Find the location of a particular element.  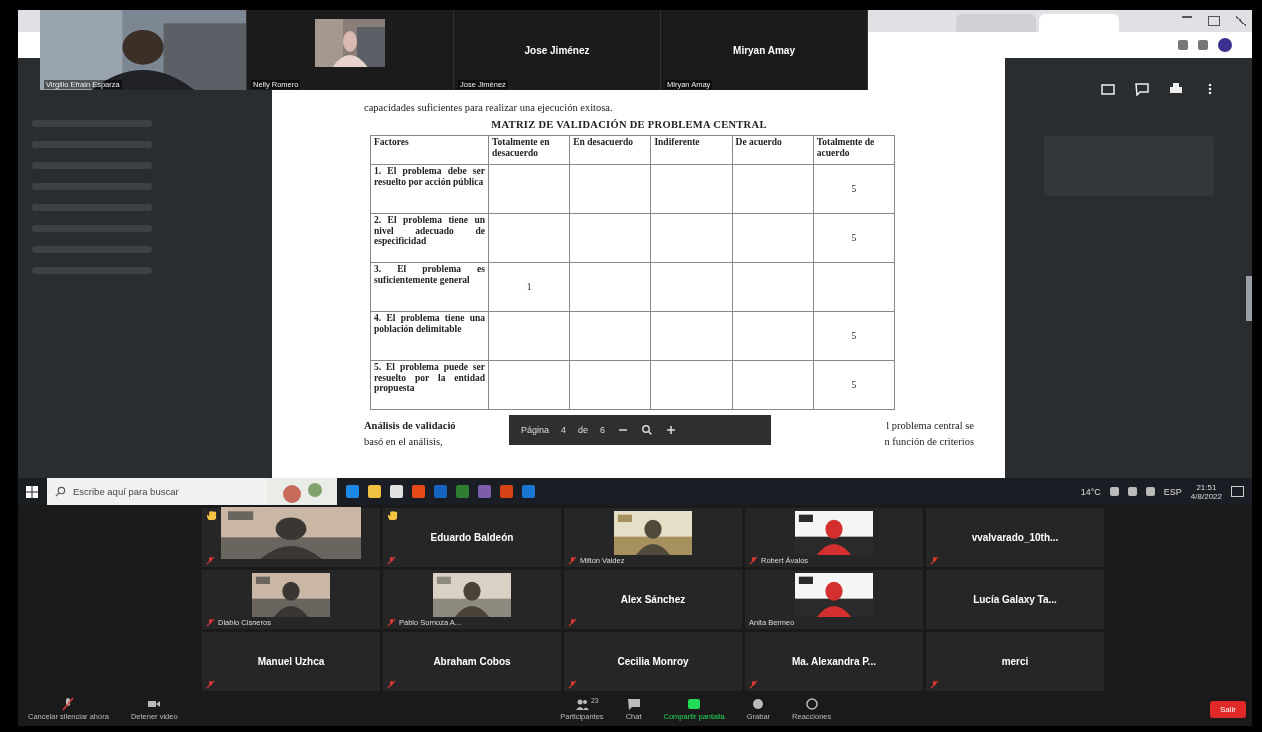

profile-avatar is located at coordinates (1225, 45).